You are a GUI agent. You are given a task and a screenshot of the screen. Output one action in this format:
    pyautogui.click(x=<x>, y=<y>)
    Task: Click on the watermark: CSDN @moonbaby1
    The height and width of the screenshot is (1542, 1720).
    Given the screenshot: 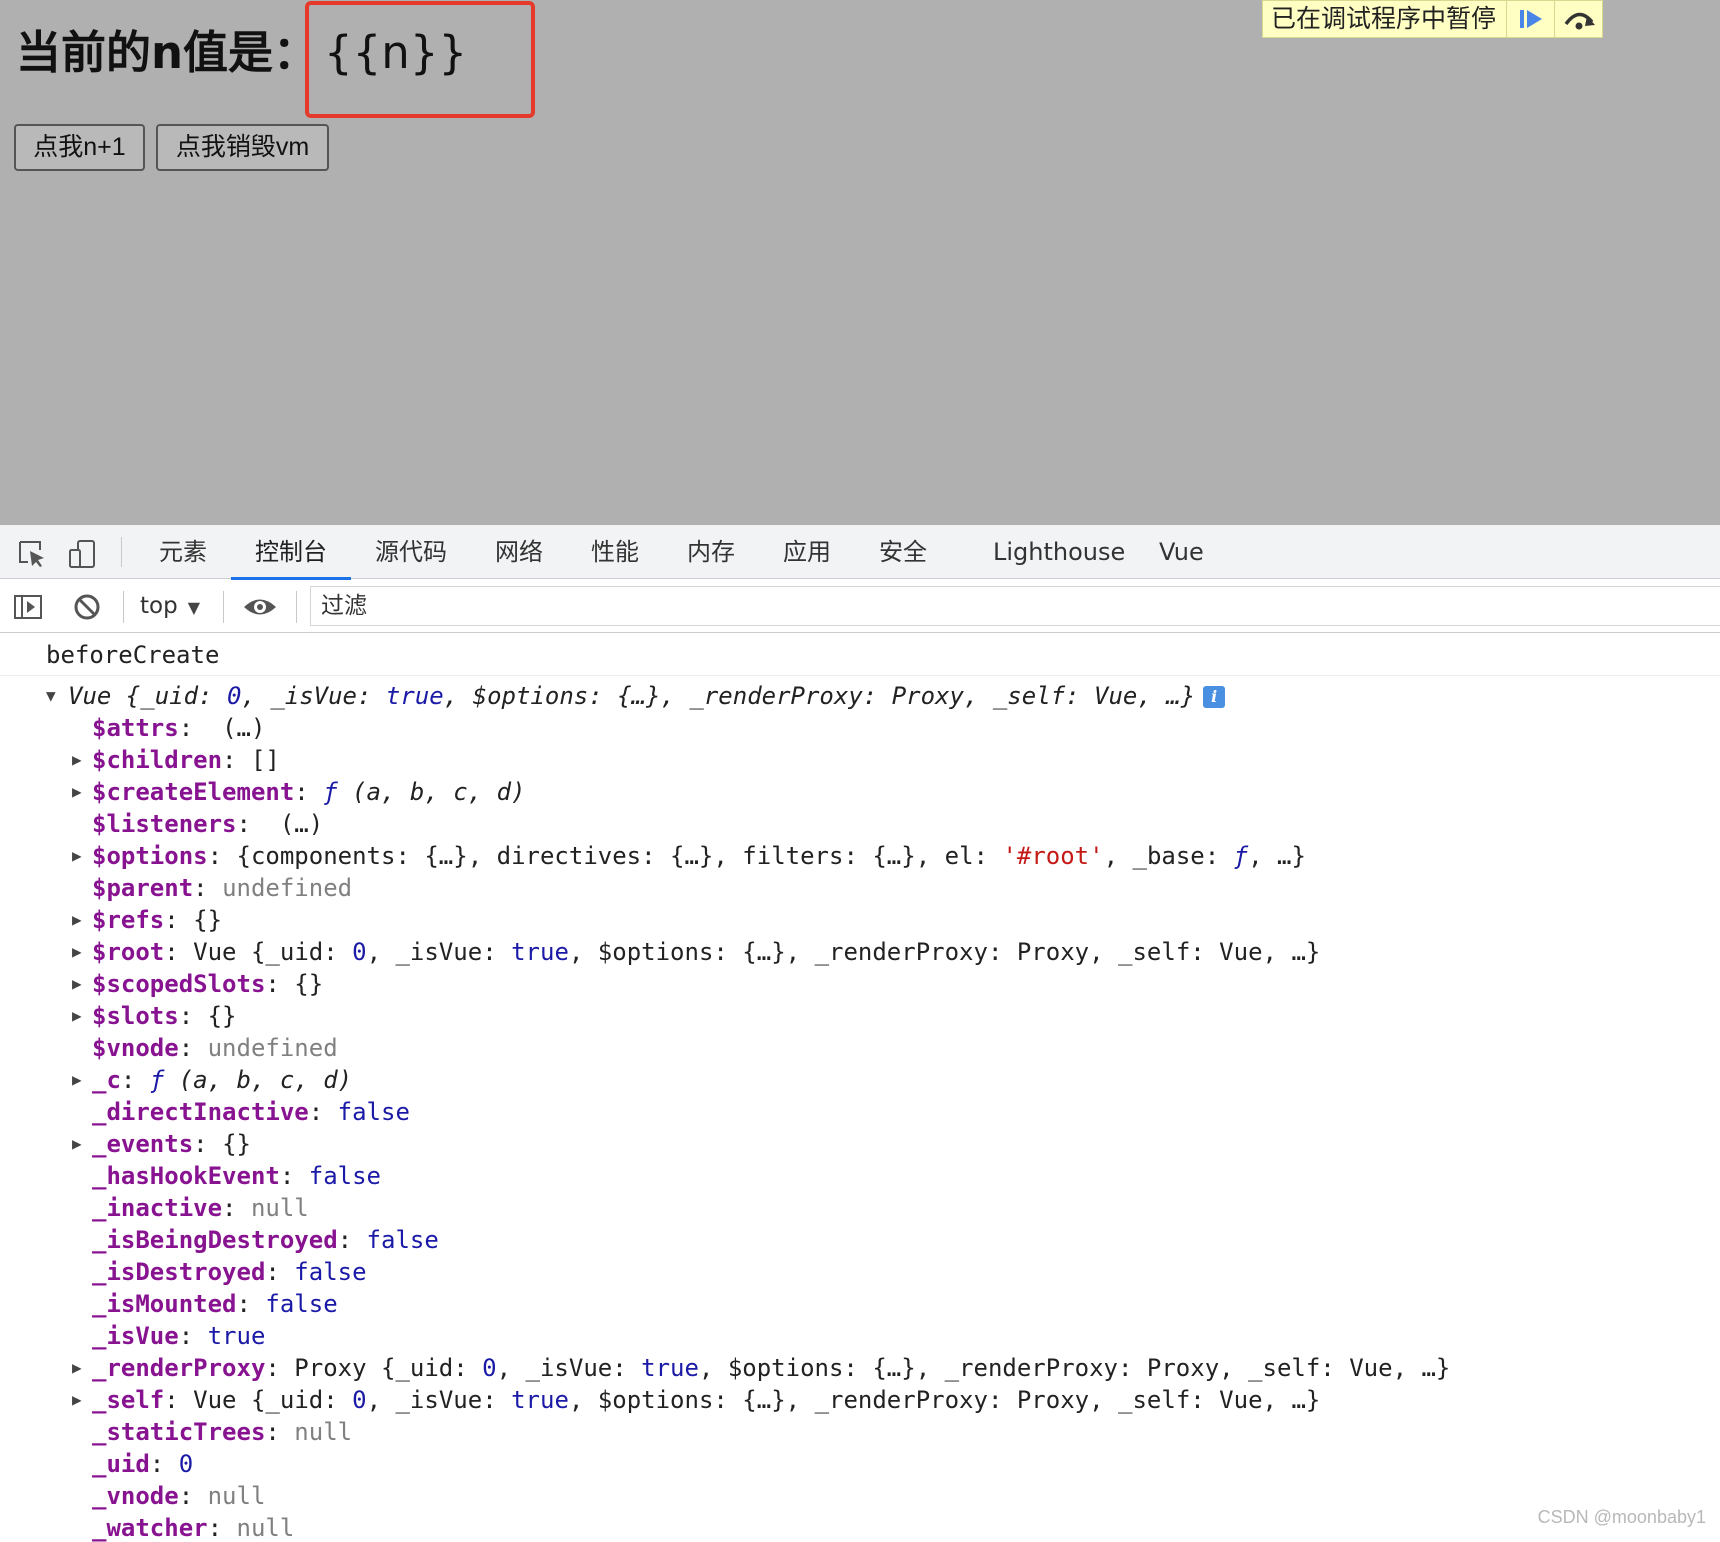 What is the action you would take?
    pyautogui.click(x=1621, y=1517)
    